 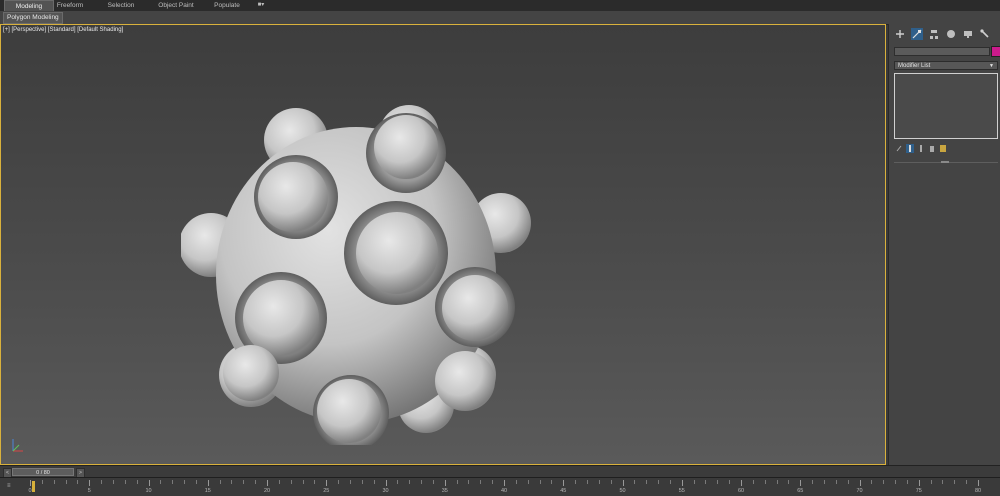 I want to click on tab-freeform: Freeform, so click(x=70, y=5).